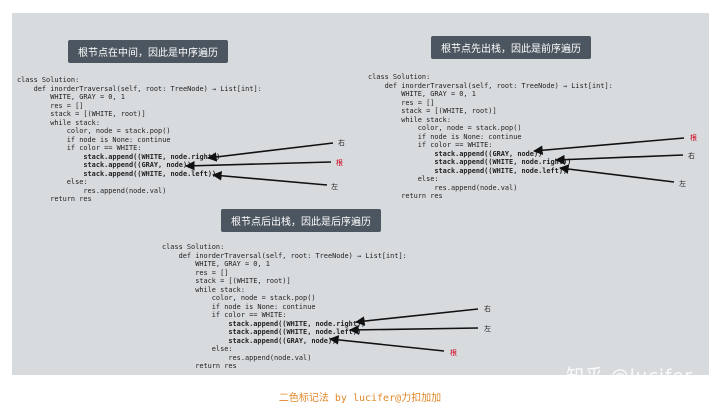 Image resolution: width=720 pixels, height=412 pixels. I want to click on postorder-arrow-root, so click(387, 343).